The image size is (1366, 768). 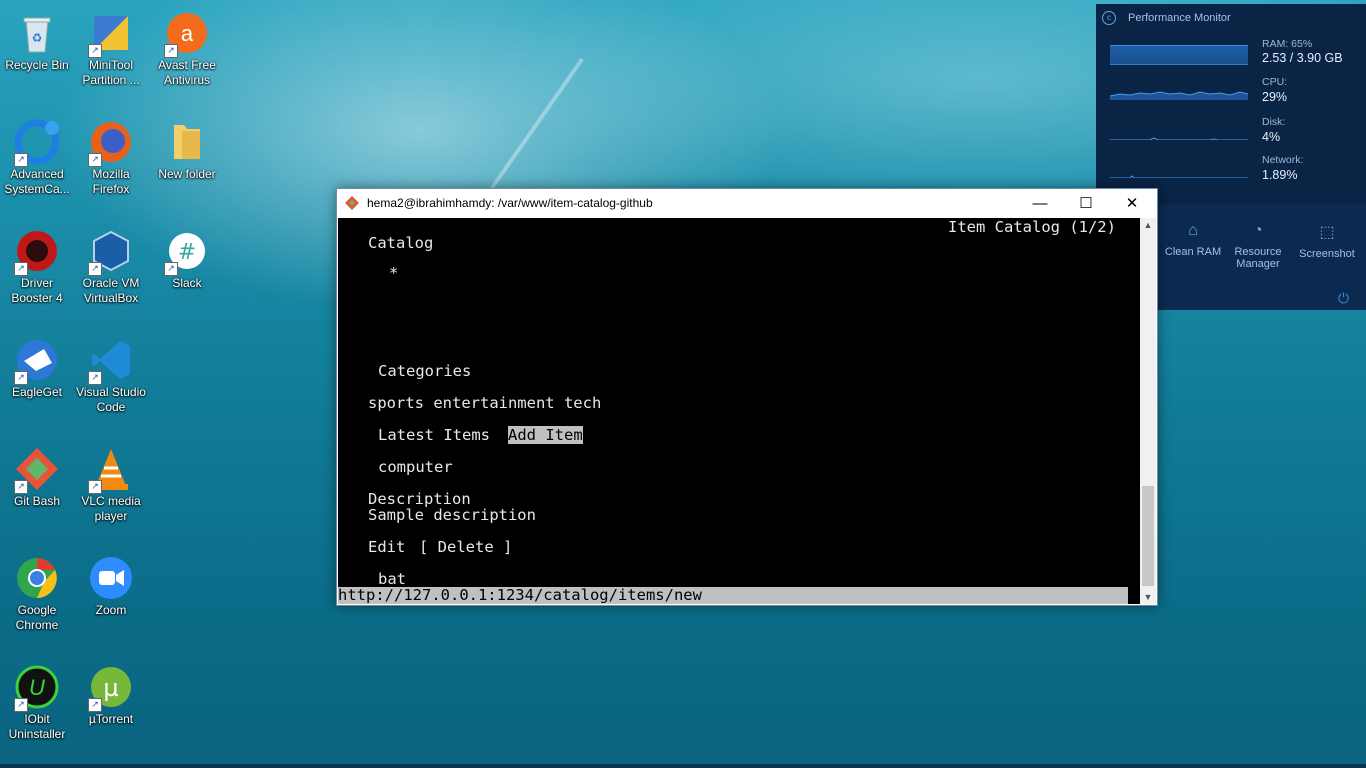 I want to click on svg-text: U, so click(x=37, y=687).